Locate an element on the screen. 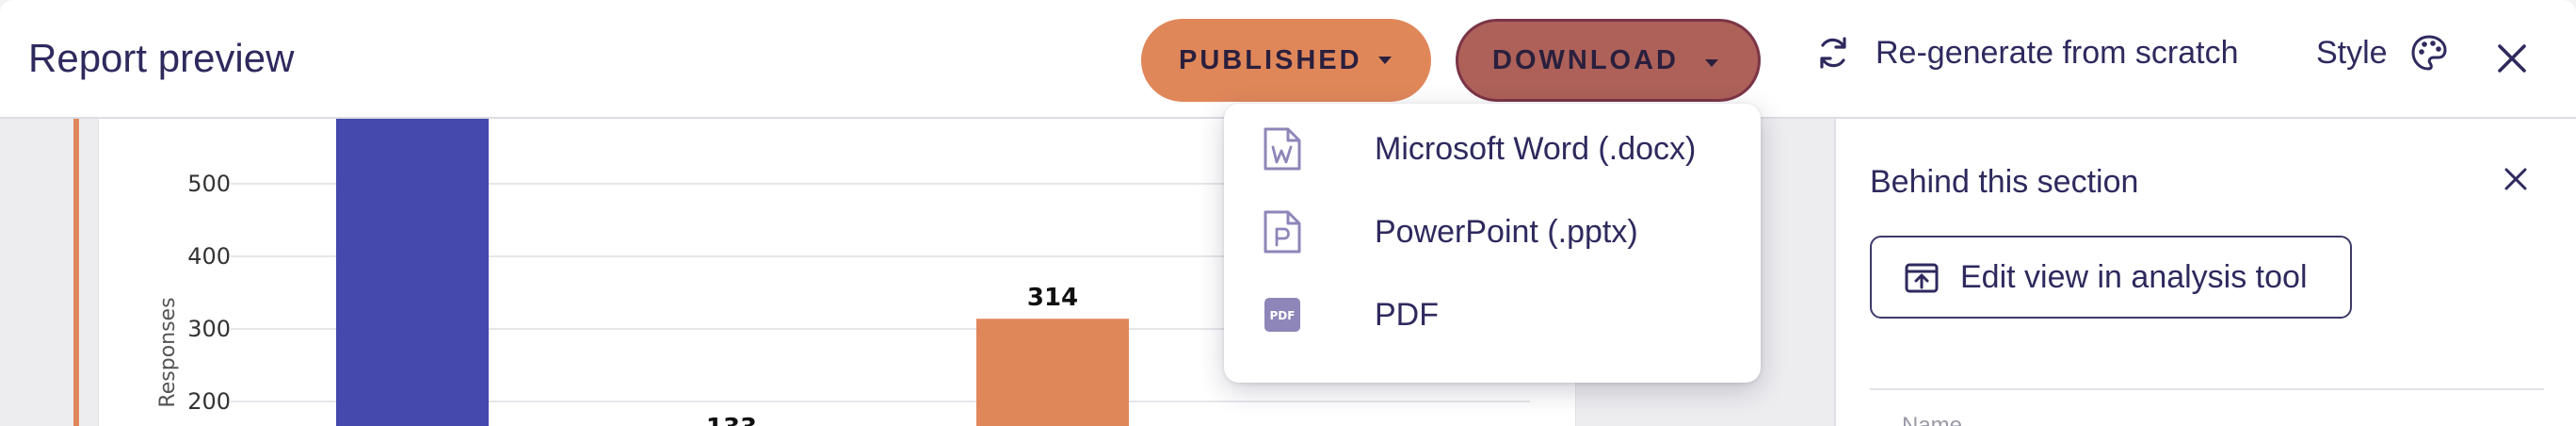 The height and width of the screenshot is (426, 2576). palette-icon is located at coordinates (2429, 53).